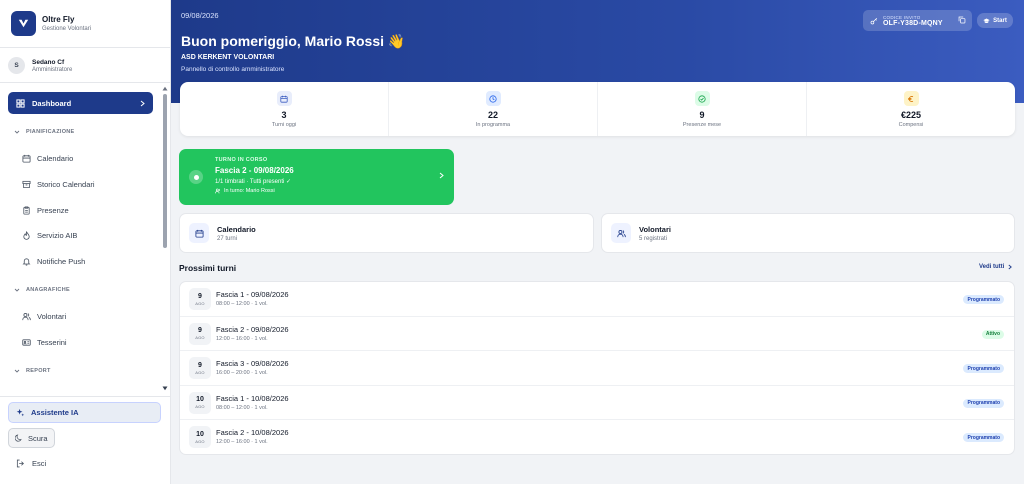  I want to click on shift-time: 16:00 – 20:00 · 1 vol., so click(242, 373).